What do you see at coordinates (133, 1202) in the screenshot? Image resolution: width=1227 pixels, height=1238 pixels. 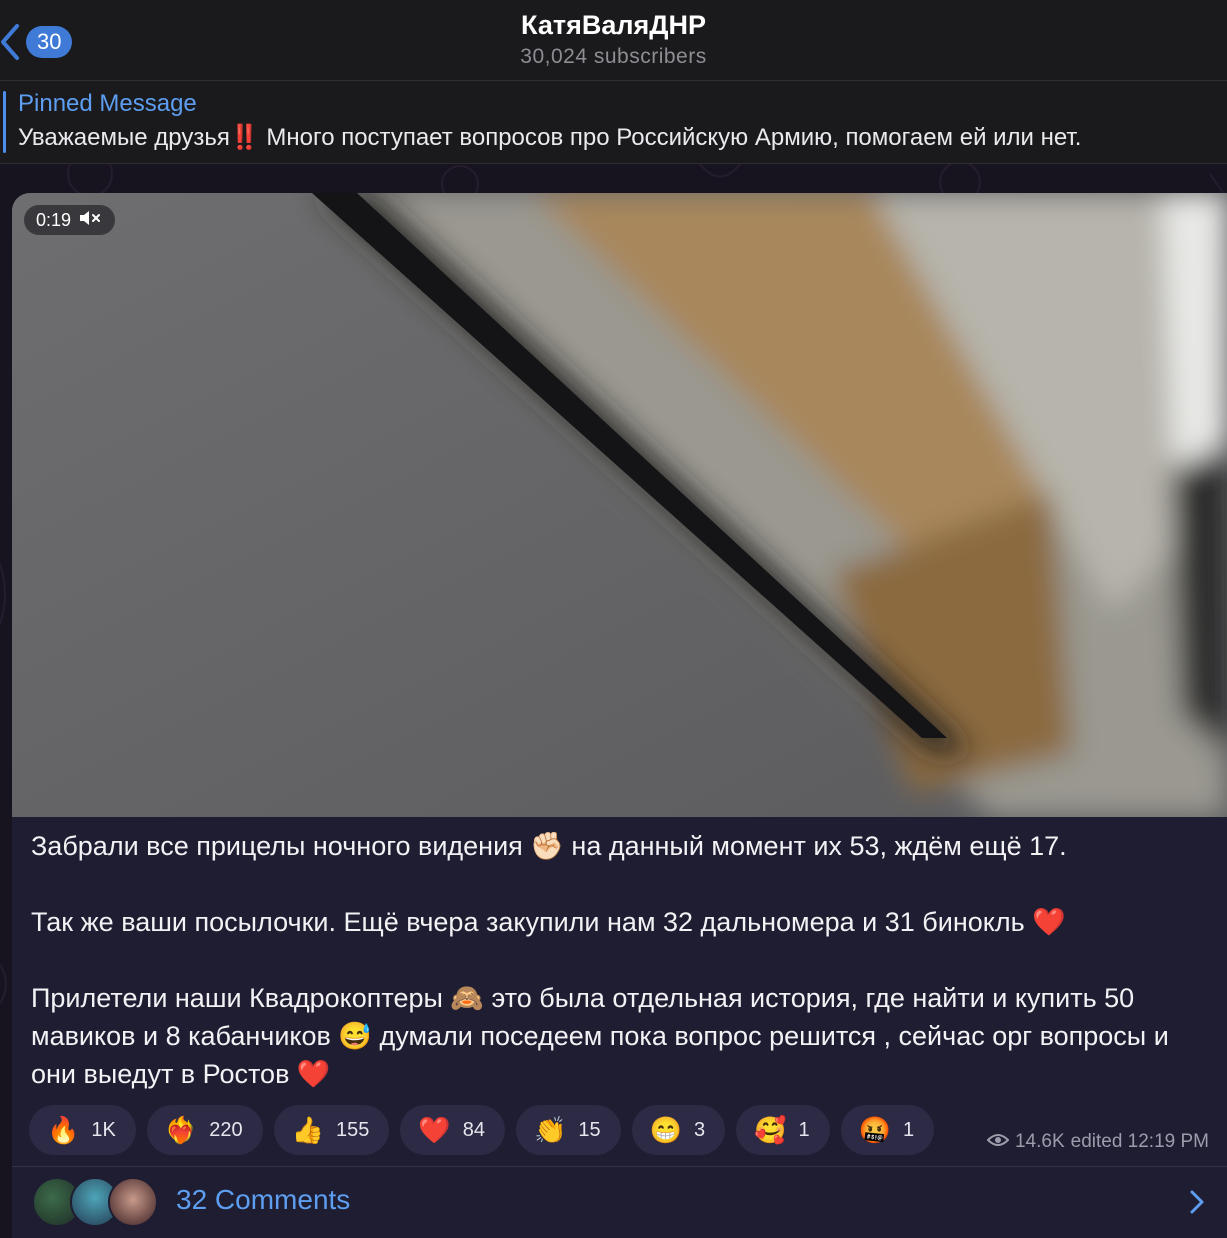 I see `avatar` at bounding box center [133, 1202].